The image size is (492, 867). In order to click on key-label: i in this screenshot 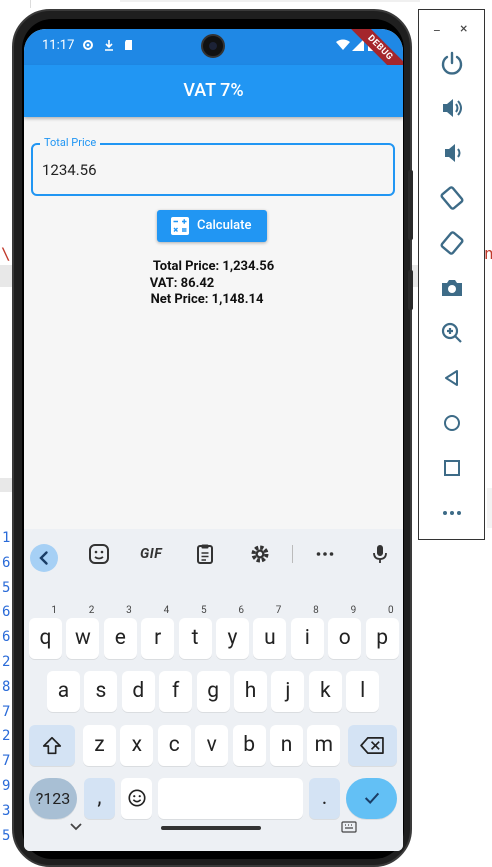, I will do `click(307, 638)`.